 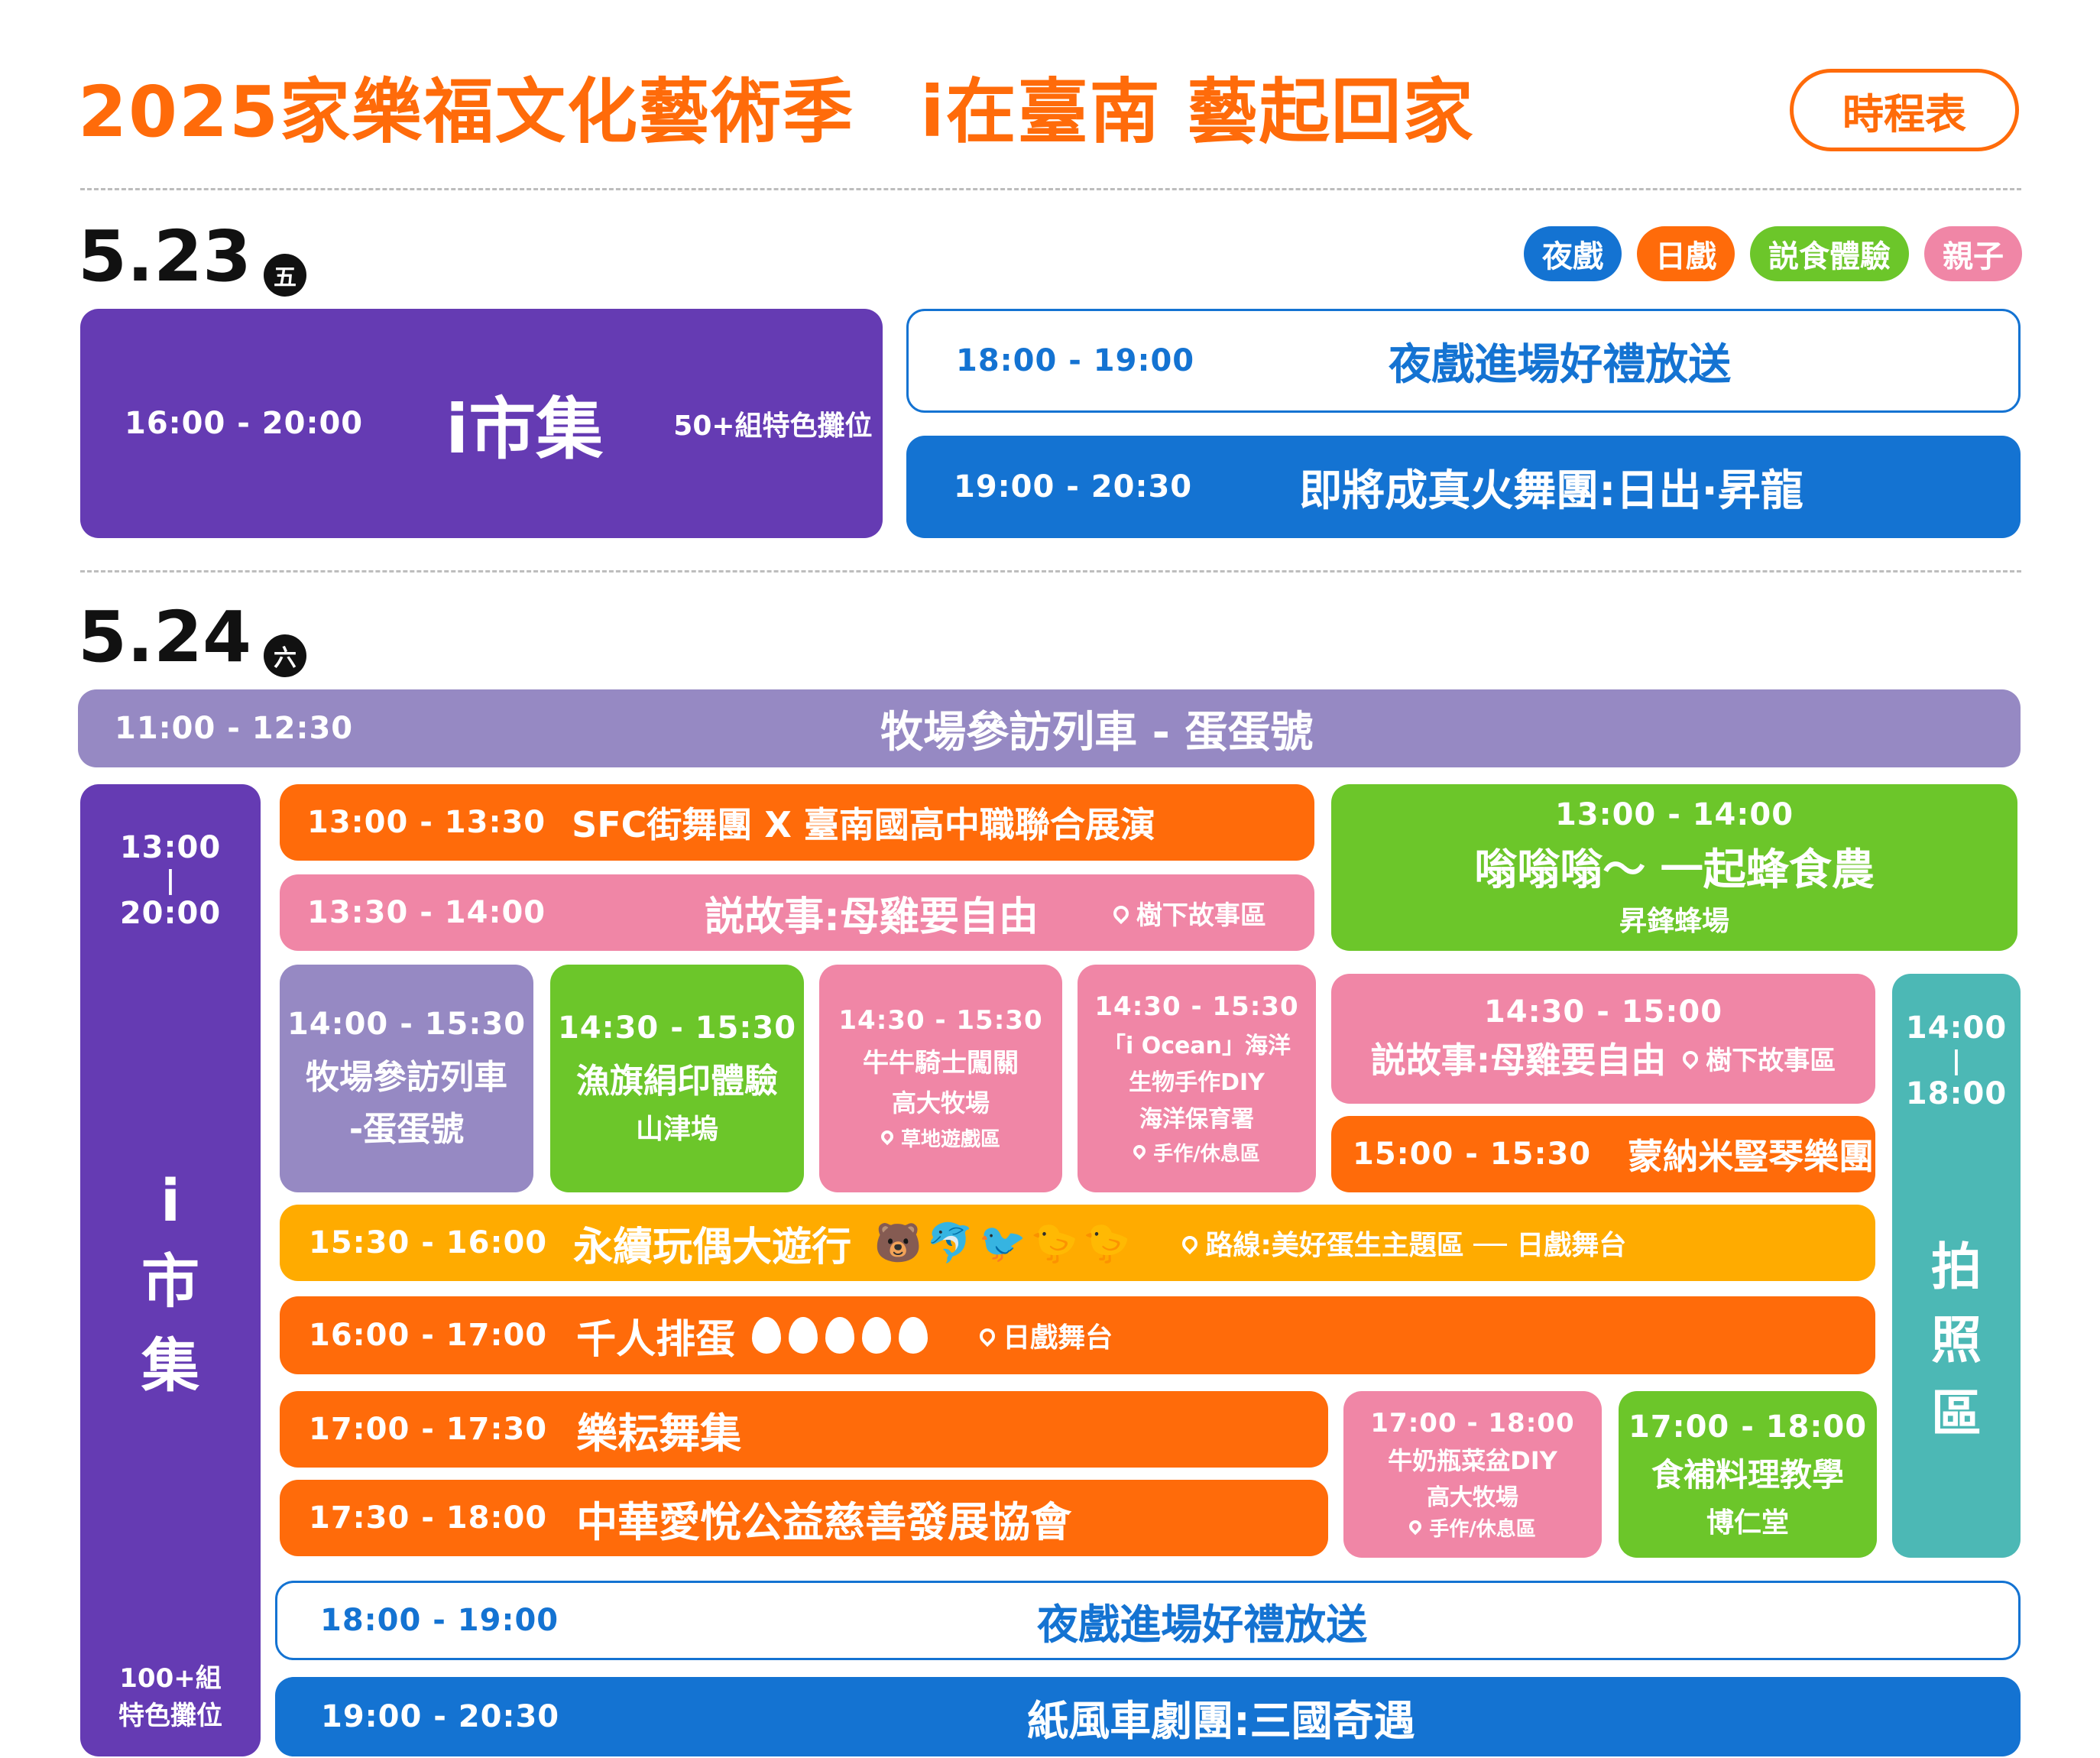 What do you see at coordinates (1751, 1156) in the screenshot?
I see `event-title: 蒙納米豎琴樂團` at bounding box center [1751, 1156].